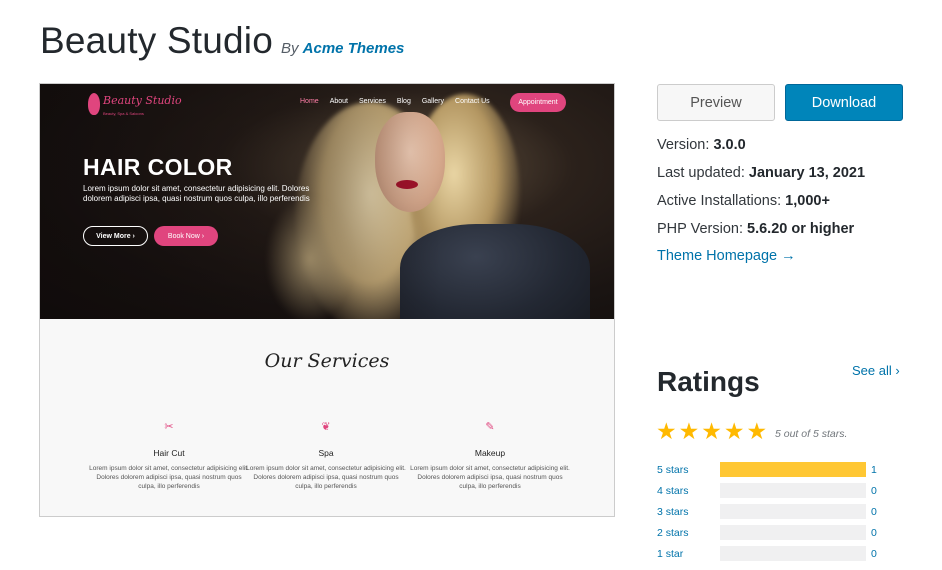  I want to click on php-value: 5.6.20 or higher, so click(801, 229).